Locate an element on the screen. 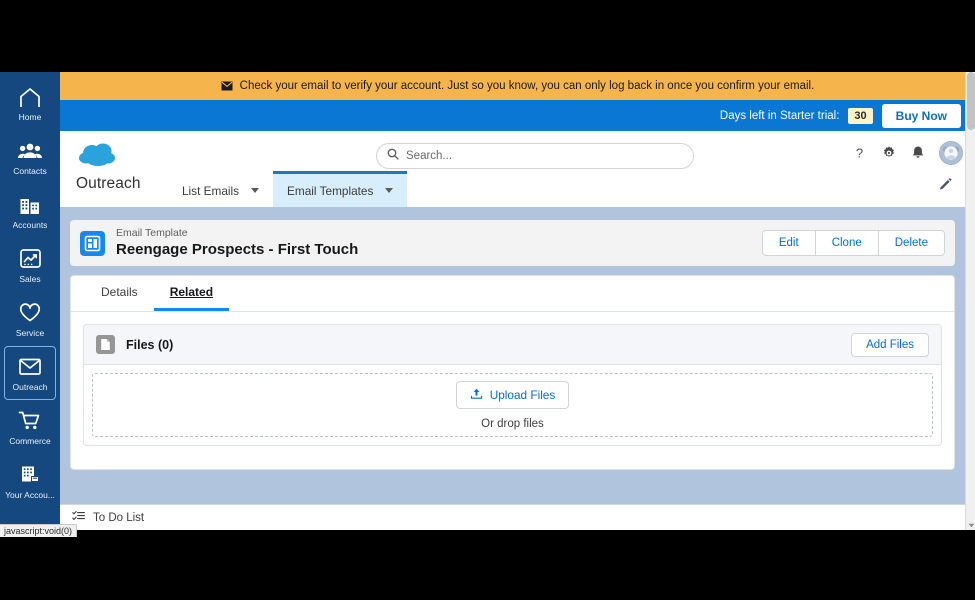 Image resolution: width=975 pixels, height=600 pixels. rail-item-service: Service is located at coordinates (30, 319).